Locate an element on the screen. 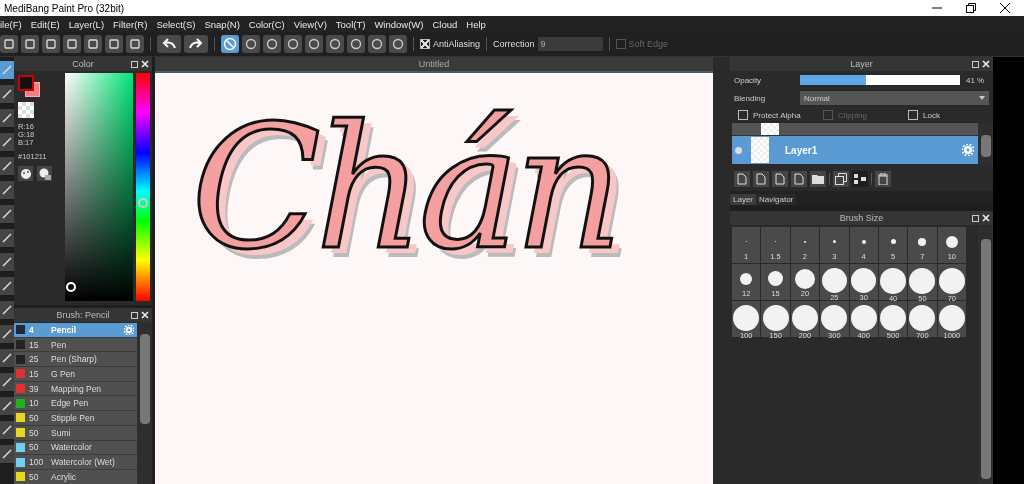  brush-item: 100 Watercolor (Wet) is located at coordinates (75, 462).